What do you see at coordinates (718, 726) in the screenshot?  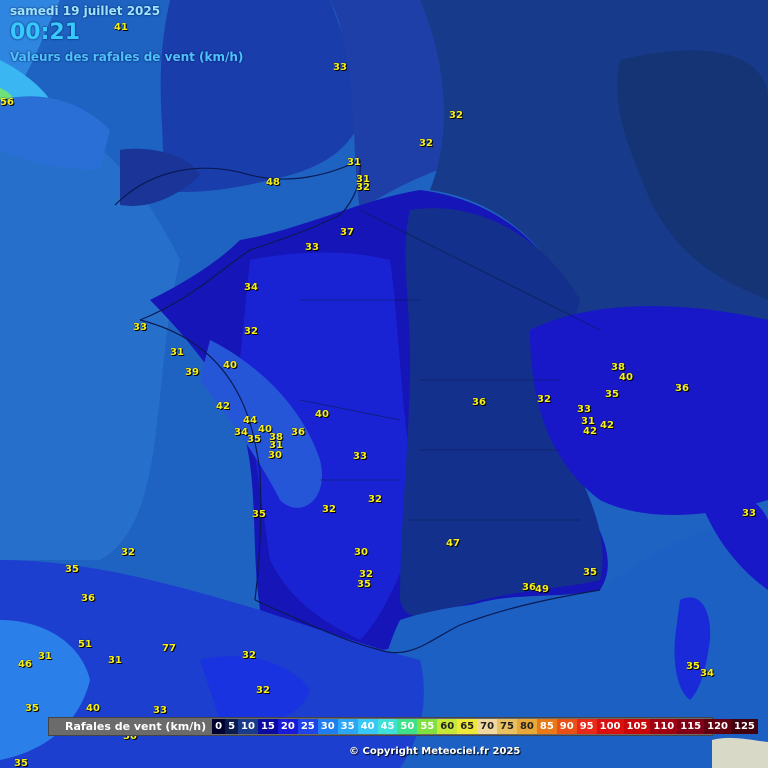 I see `legend-swatch: 120` at bounding box center [718, 726].